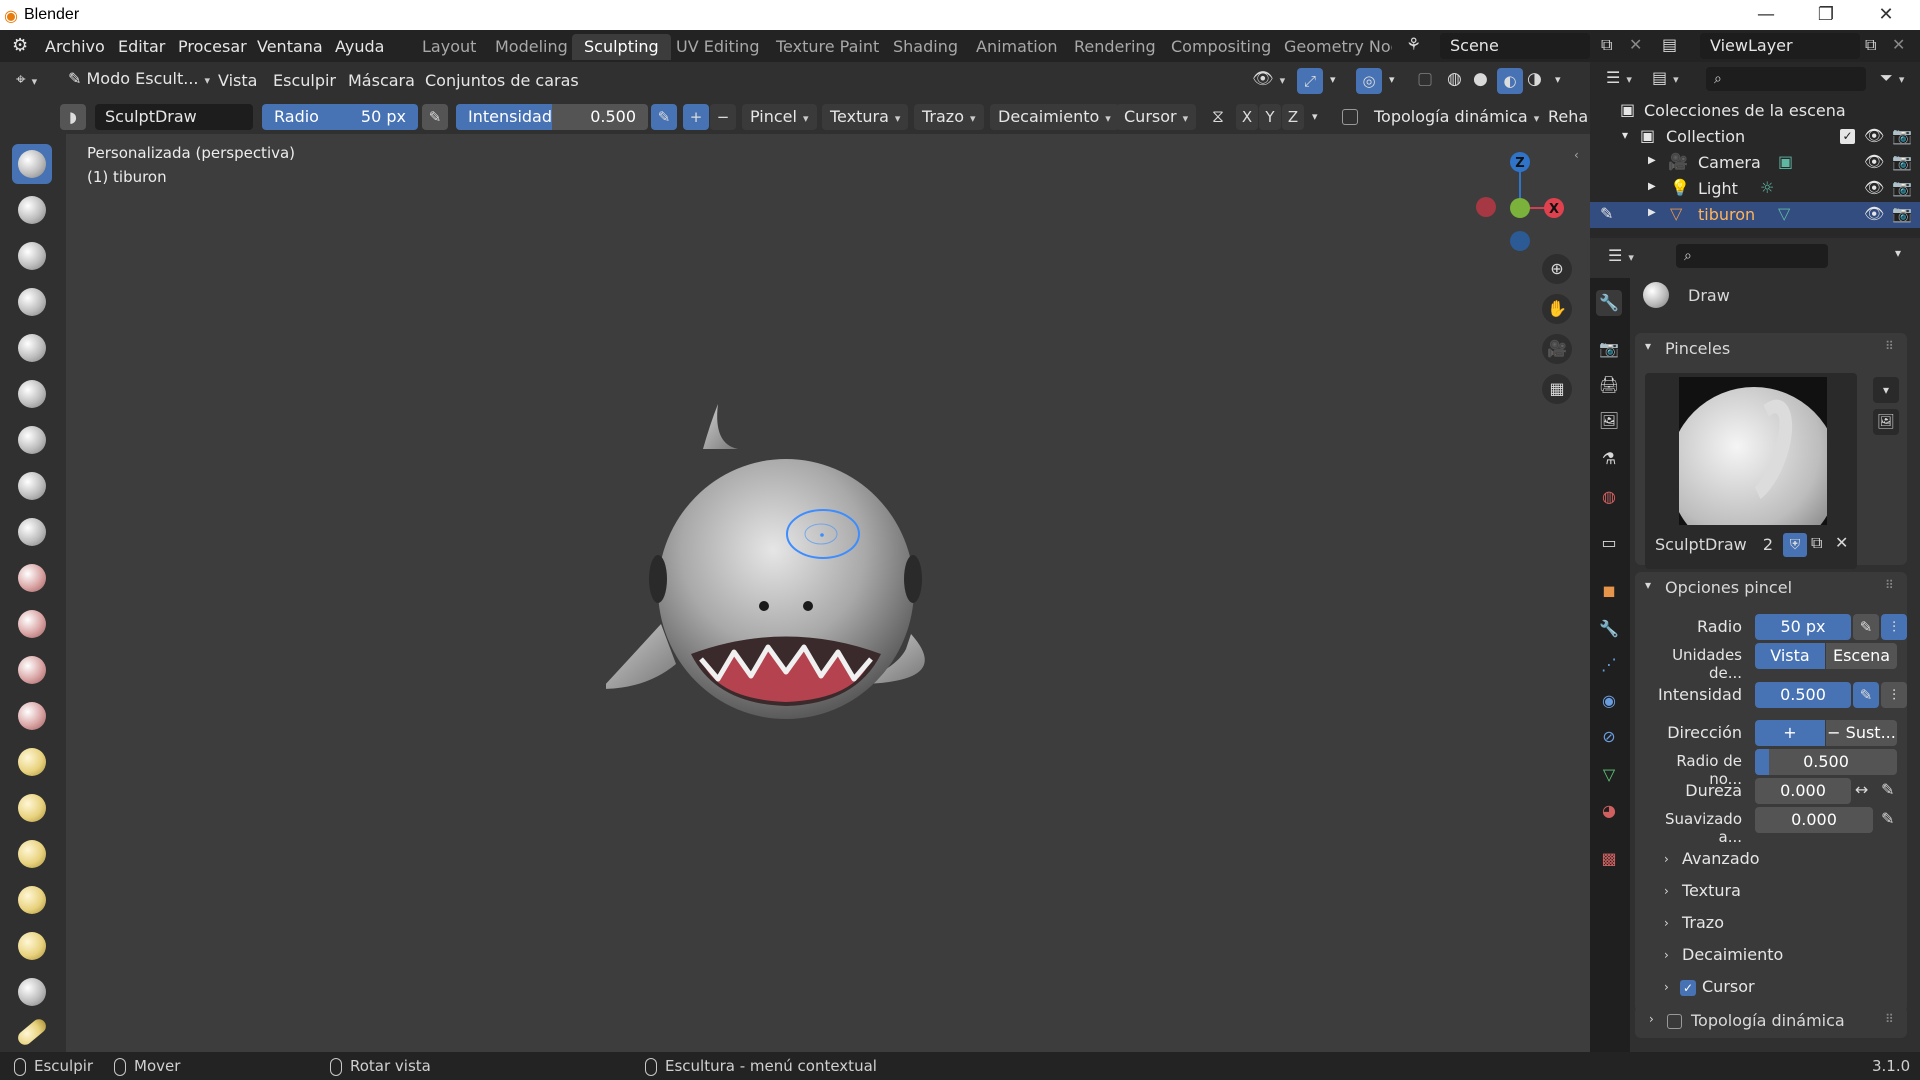  Describe the element at coordinates (1711, 890) in the screenshot. I see `subpanel-textura: Textura` at that location.